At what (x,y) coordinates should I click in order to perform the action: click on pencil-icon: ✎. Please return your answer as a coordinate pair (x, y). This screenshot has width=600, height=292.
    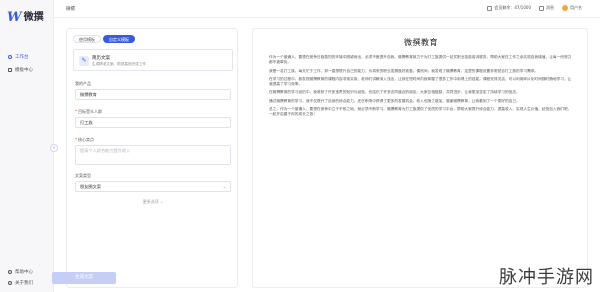
    Looking at the image, I should click on (84, 61).